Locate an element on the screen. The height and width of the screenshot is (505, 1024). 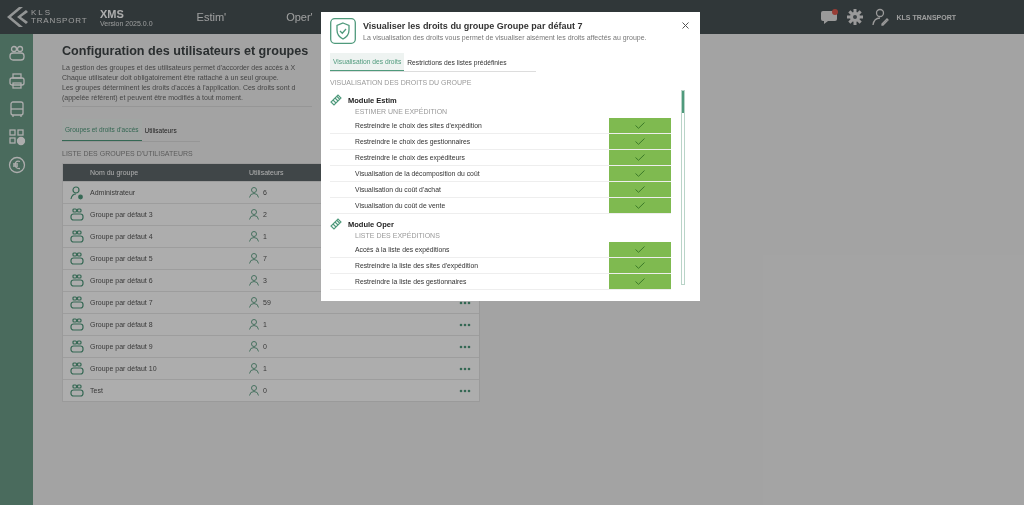
users-icon is located at coordinates (16, 53).